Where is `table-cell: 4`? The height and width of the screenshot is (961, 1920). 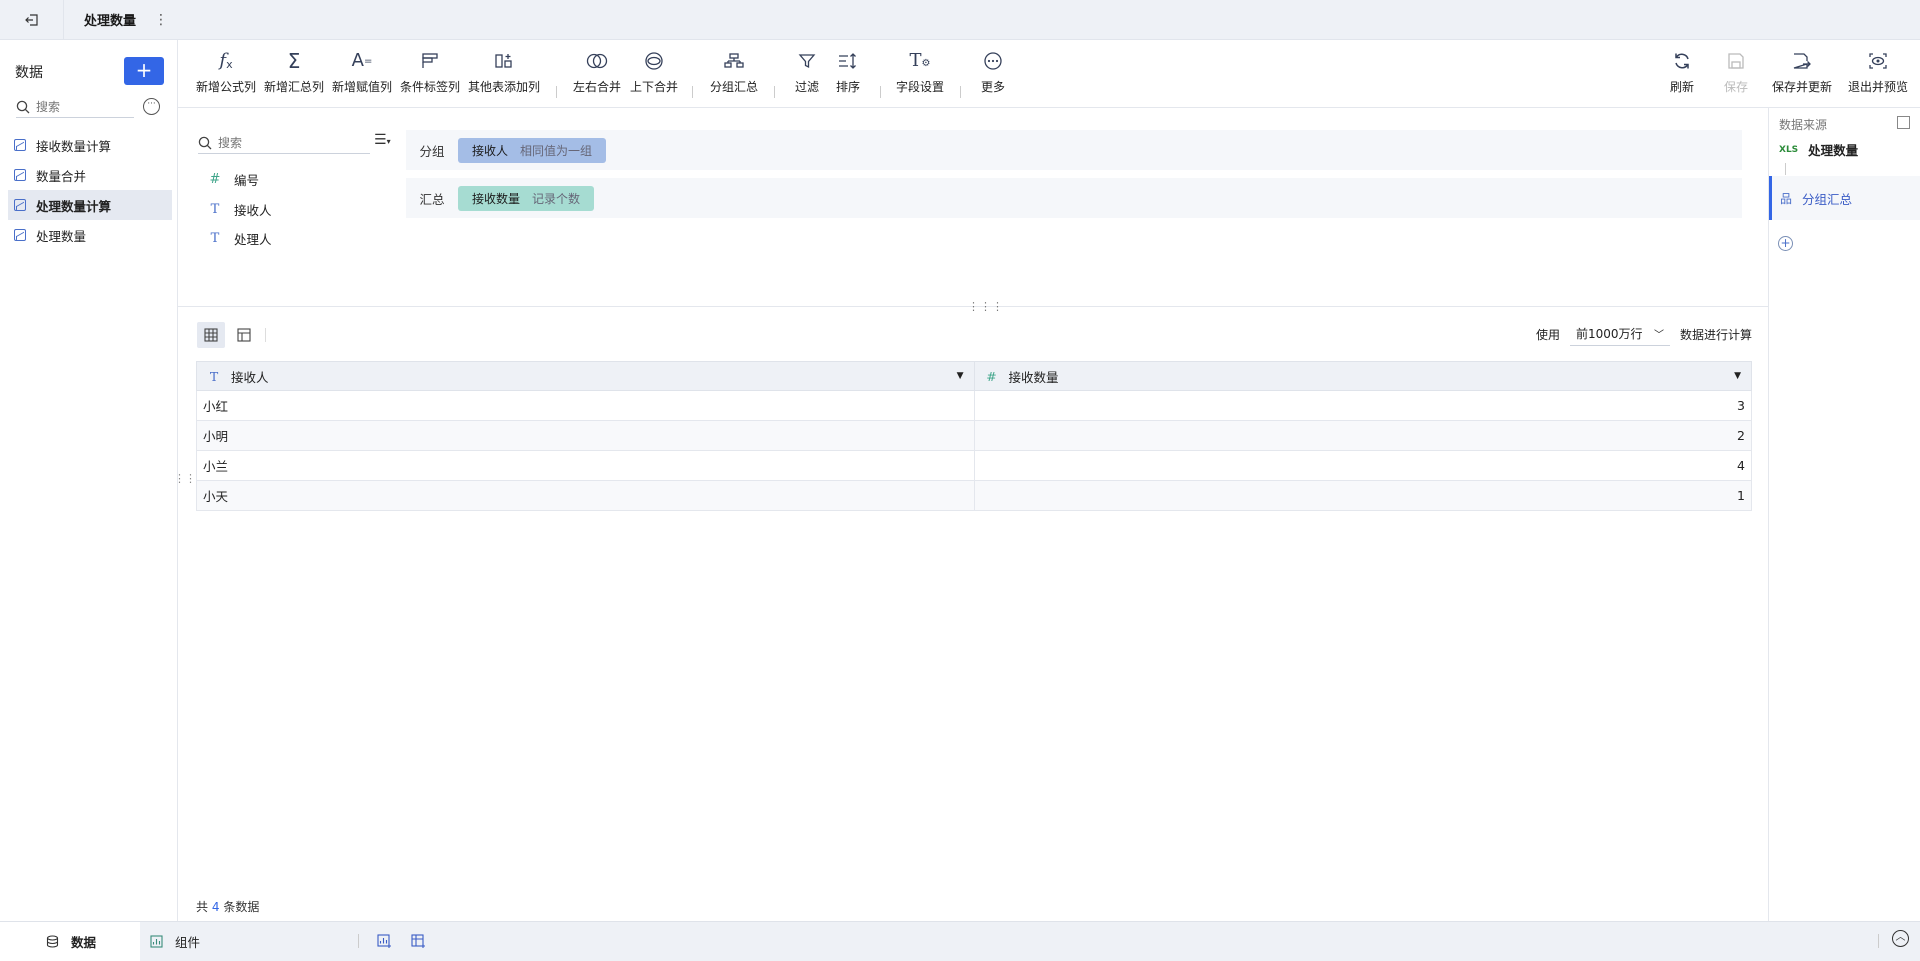 table-cell: 4 is located at coordinates (1362, 465).